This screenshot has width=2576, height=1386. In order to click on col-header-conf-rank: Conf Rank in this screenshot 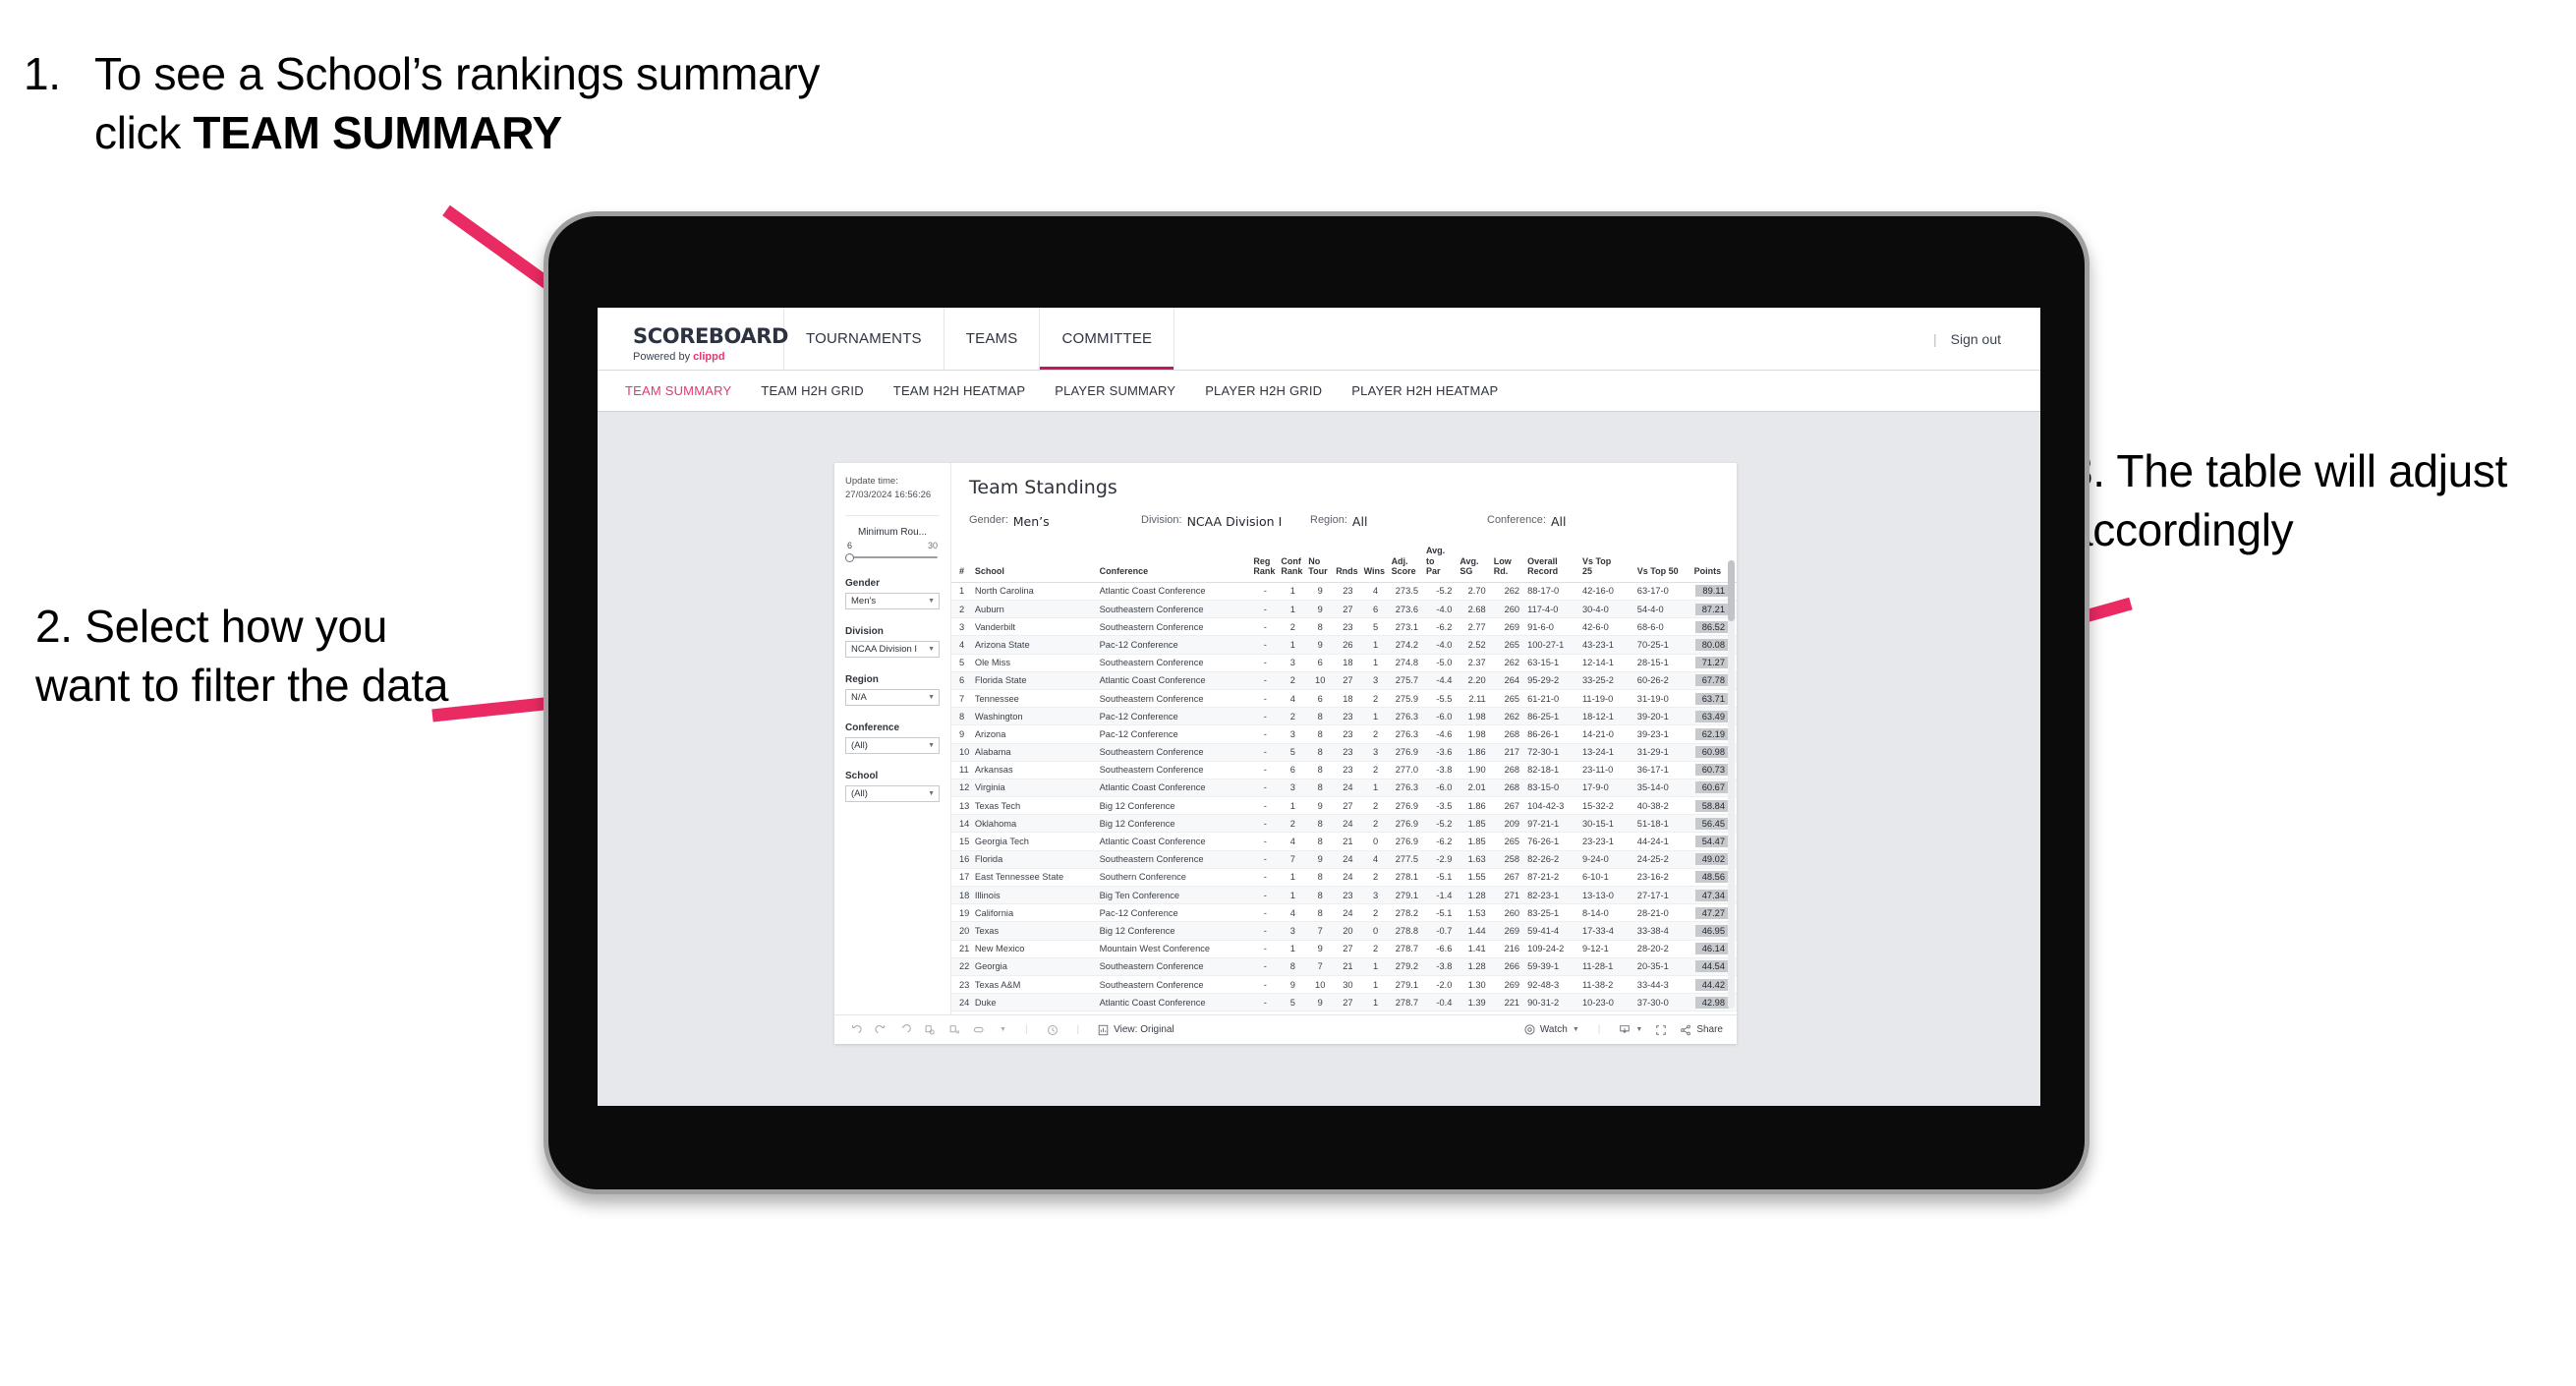, I will do `click(1293, 563)`.